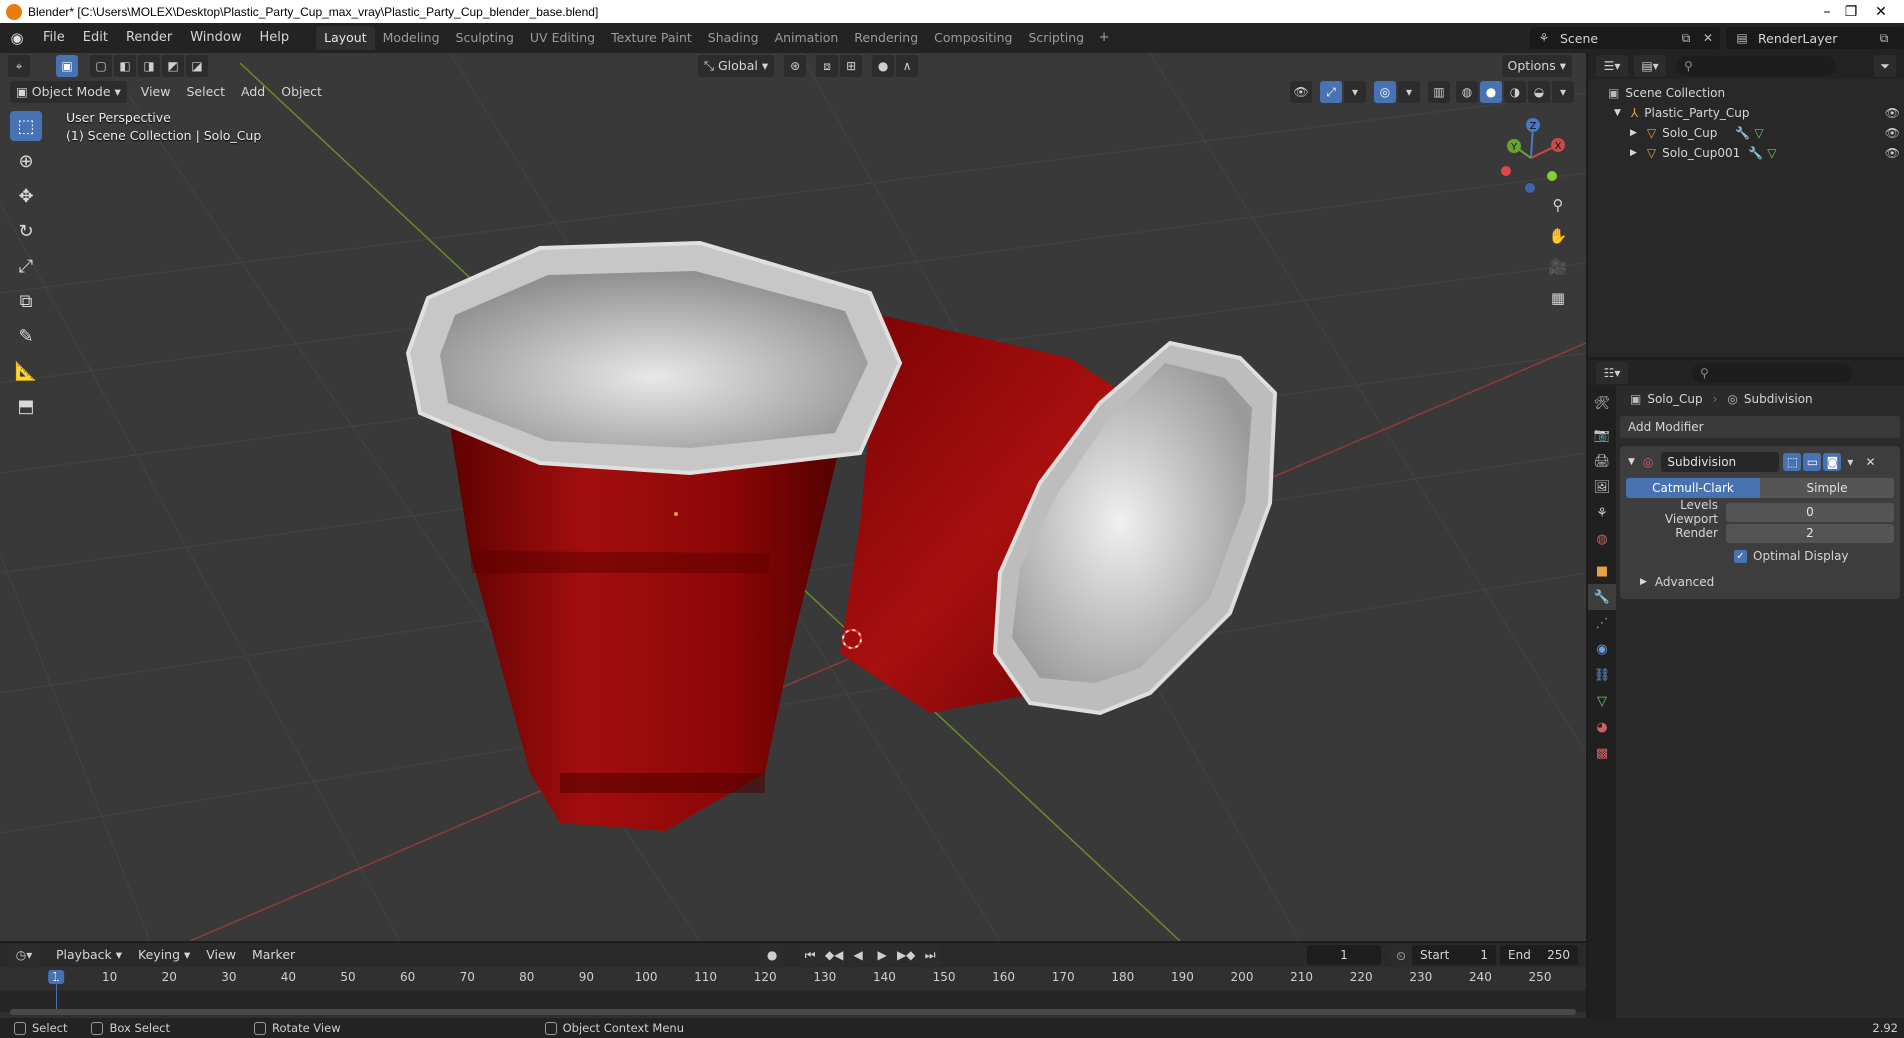  I want to click on proportional-falloff-icon: ∧, so click(907, 66).